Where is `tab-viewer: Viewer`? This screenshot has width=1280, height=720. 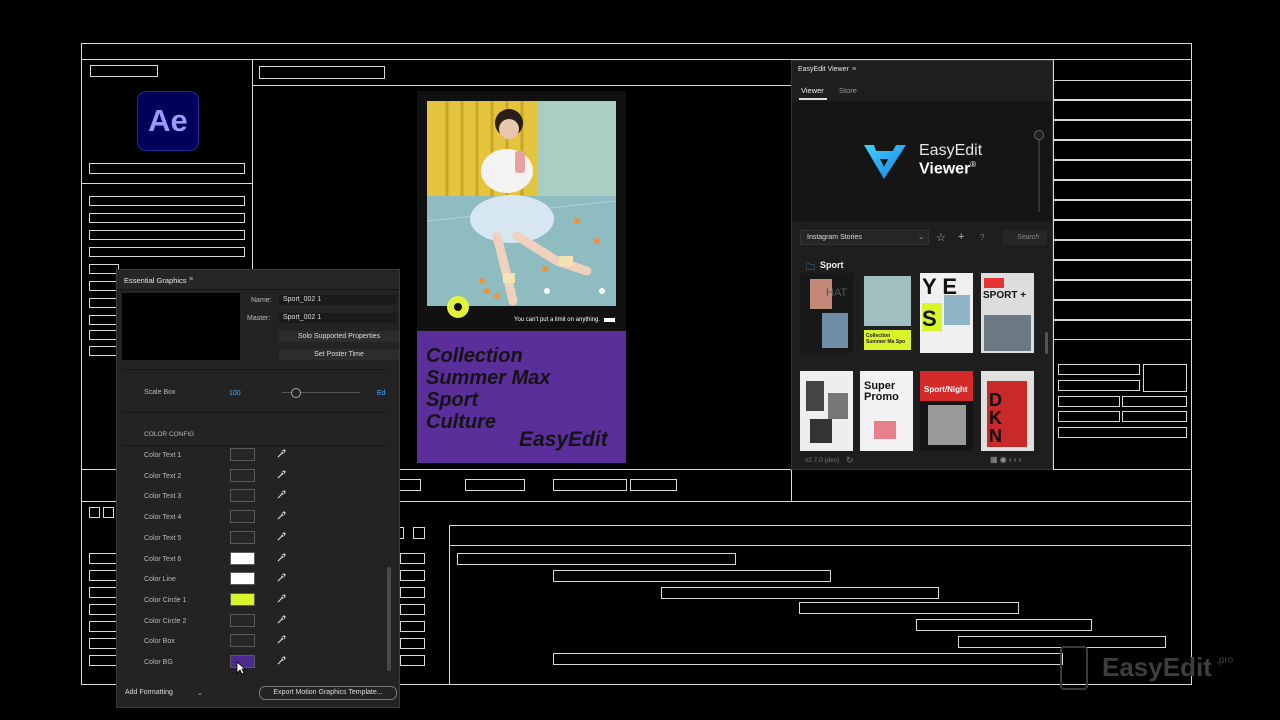 tab-viewer: Viewer is located at coordinates (812, 90).